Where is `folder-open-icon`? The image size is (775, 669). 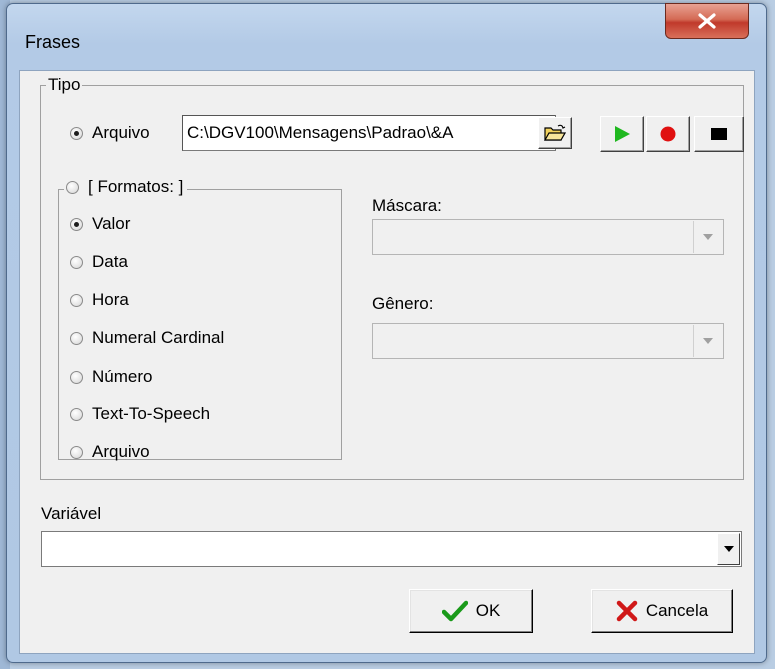
folder-open-icon is located at coordinates (555, 132).